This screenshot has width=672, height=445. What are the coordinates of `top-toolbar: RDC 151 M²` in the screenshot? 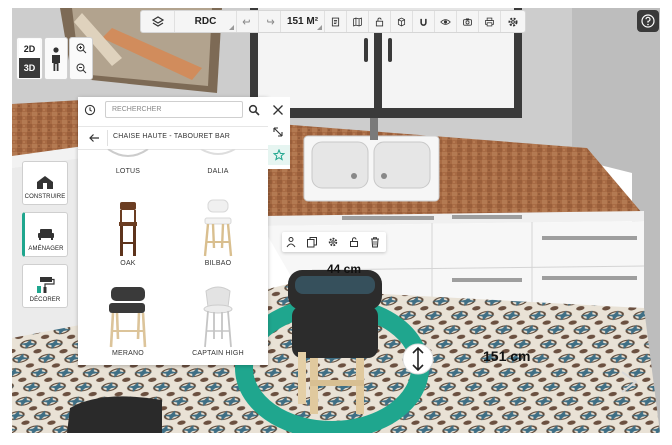 It's located at (333, 21).